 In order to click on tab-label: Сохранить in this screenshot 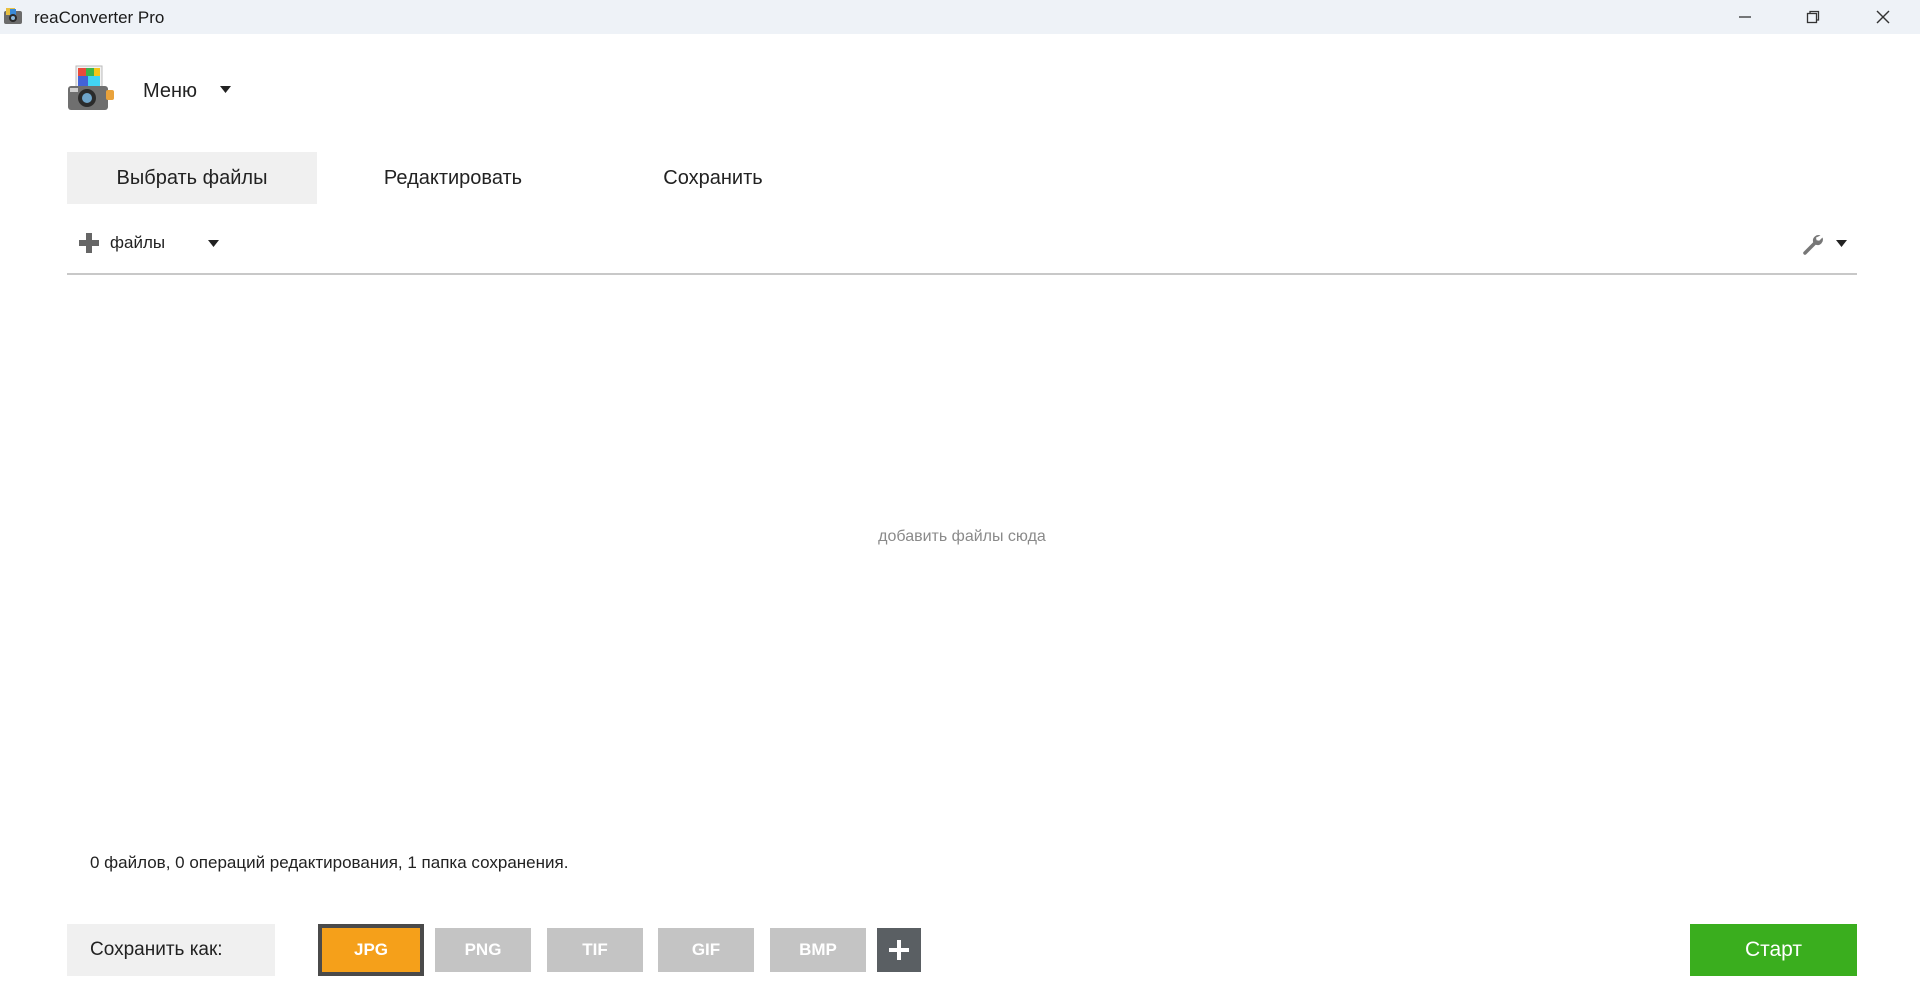, I will do `click(713, 177)`.